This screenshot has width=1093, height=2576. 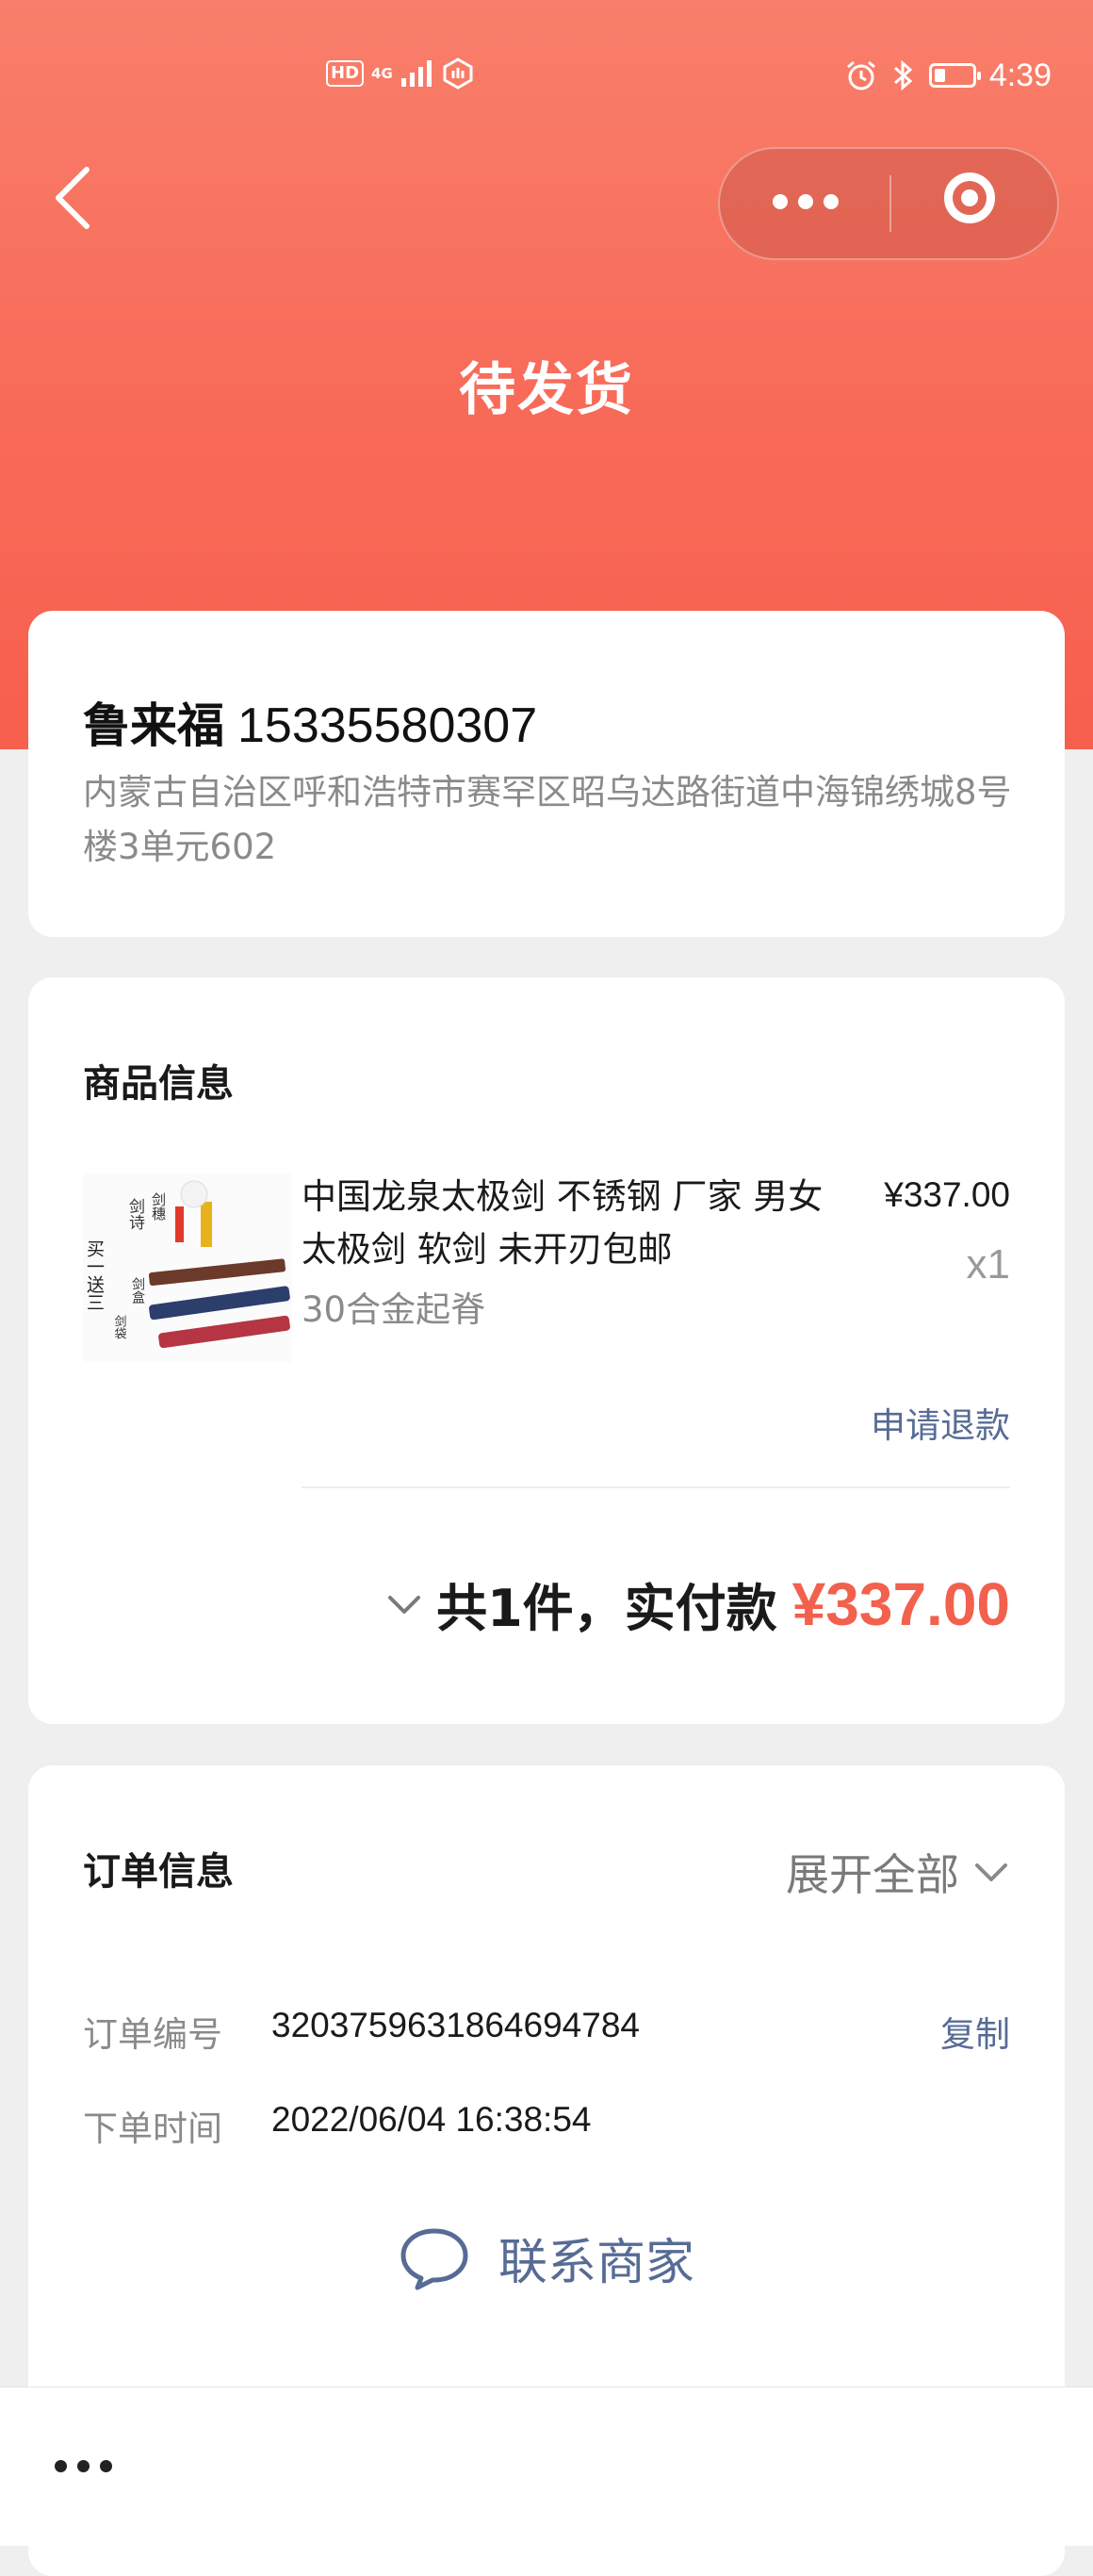 I want to click on order-summary: 共1件，实付款 ¥337.00, so click(x=698, y=1604).